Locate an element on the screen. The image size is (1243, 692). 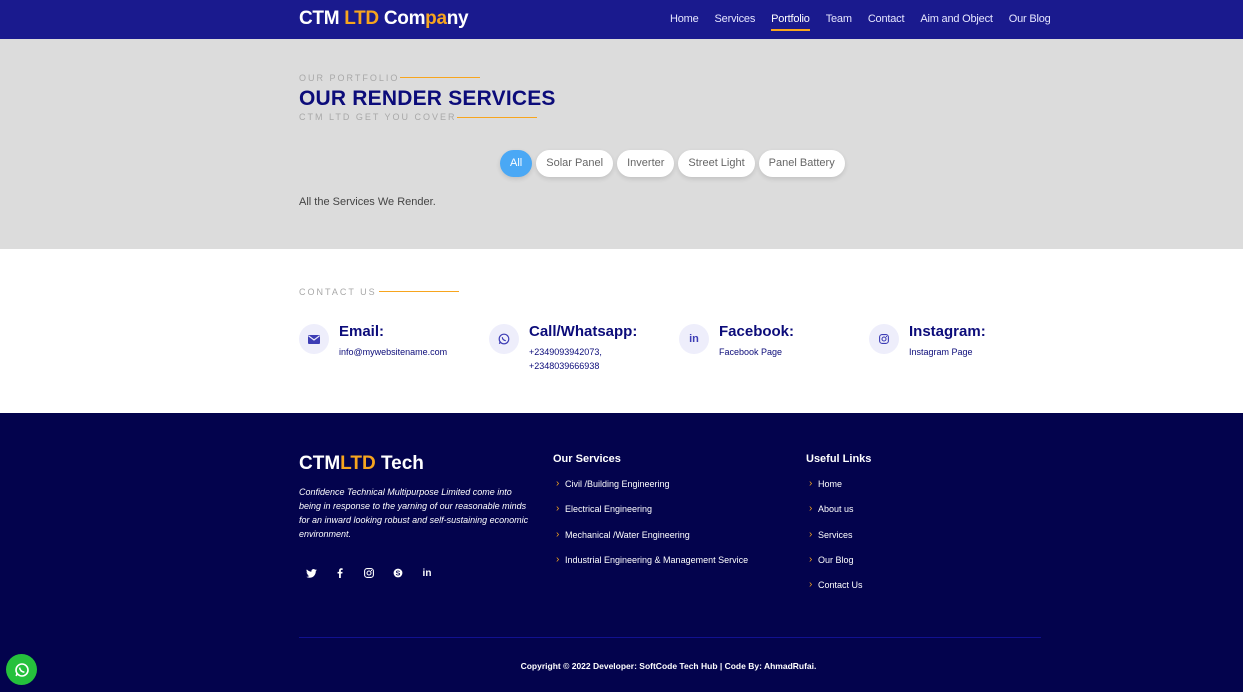
footer-links-title: Useful Links is located at coordinates (839, 459).